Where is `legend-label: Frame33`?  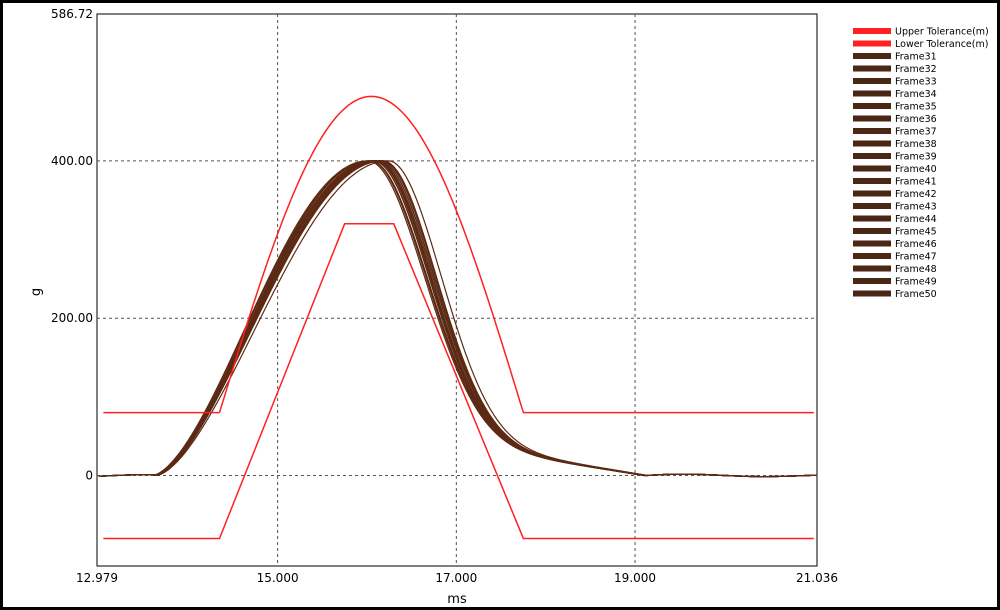 legend-label: Frame33 is located at coordinates (916, 82).